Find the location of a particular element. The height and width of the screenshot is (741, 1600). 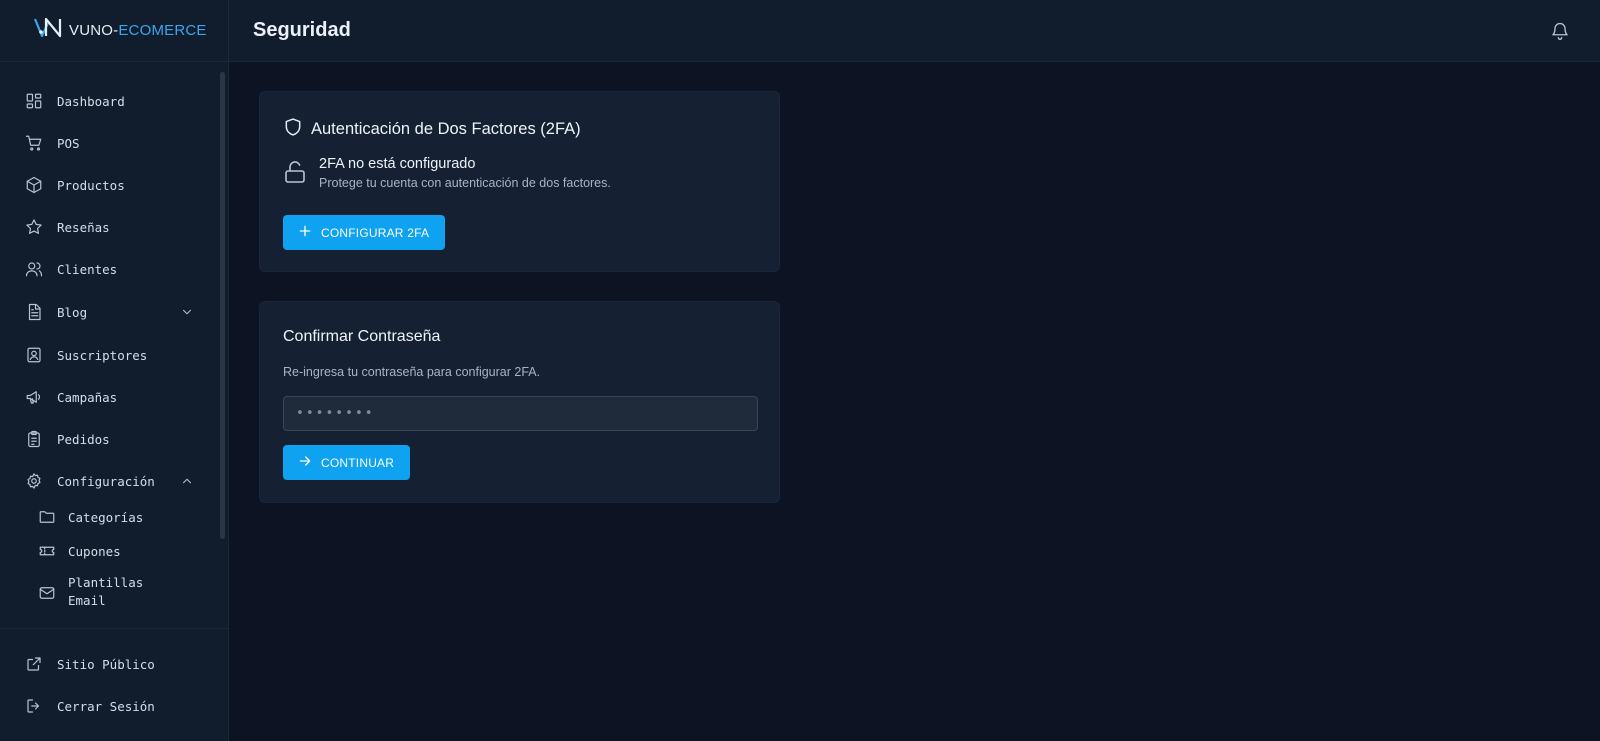

document-icon is located at coordinates (34, 312).